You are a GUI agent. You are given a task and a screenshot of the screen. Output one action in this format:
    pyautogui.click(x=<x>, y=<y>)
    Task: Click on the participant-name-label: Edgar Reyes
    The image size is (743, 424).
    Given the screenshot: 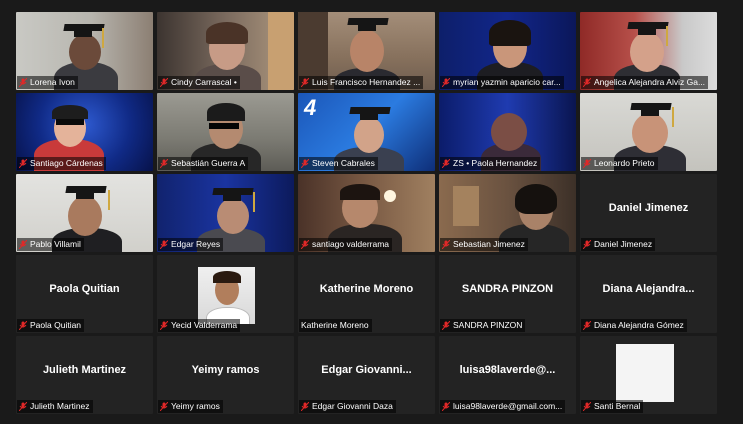 What is the action you would take?
    pyautogui.click(x=191, y=244)
    